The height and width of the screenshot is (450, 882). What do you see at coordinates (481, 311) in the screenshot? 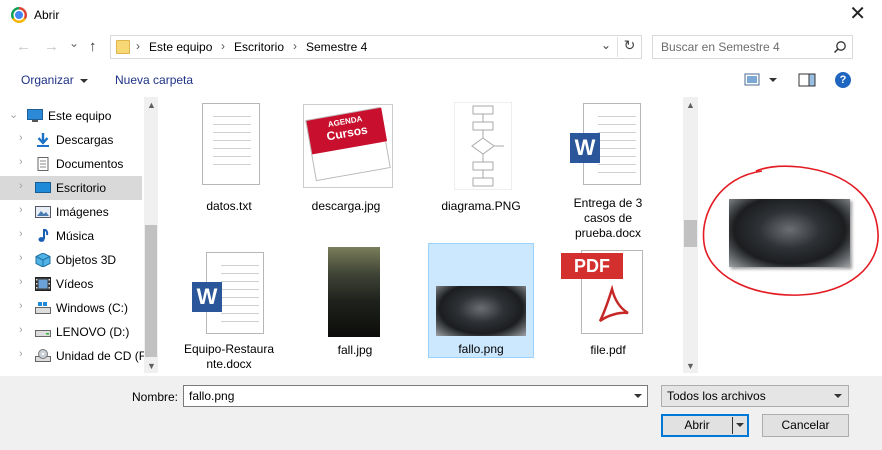
I see `image-thumbnail` at bounding box center [481, 311].